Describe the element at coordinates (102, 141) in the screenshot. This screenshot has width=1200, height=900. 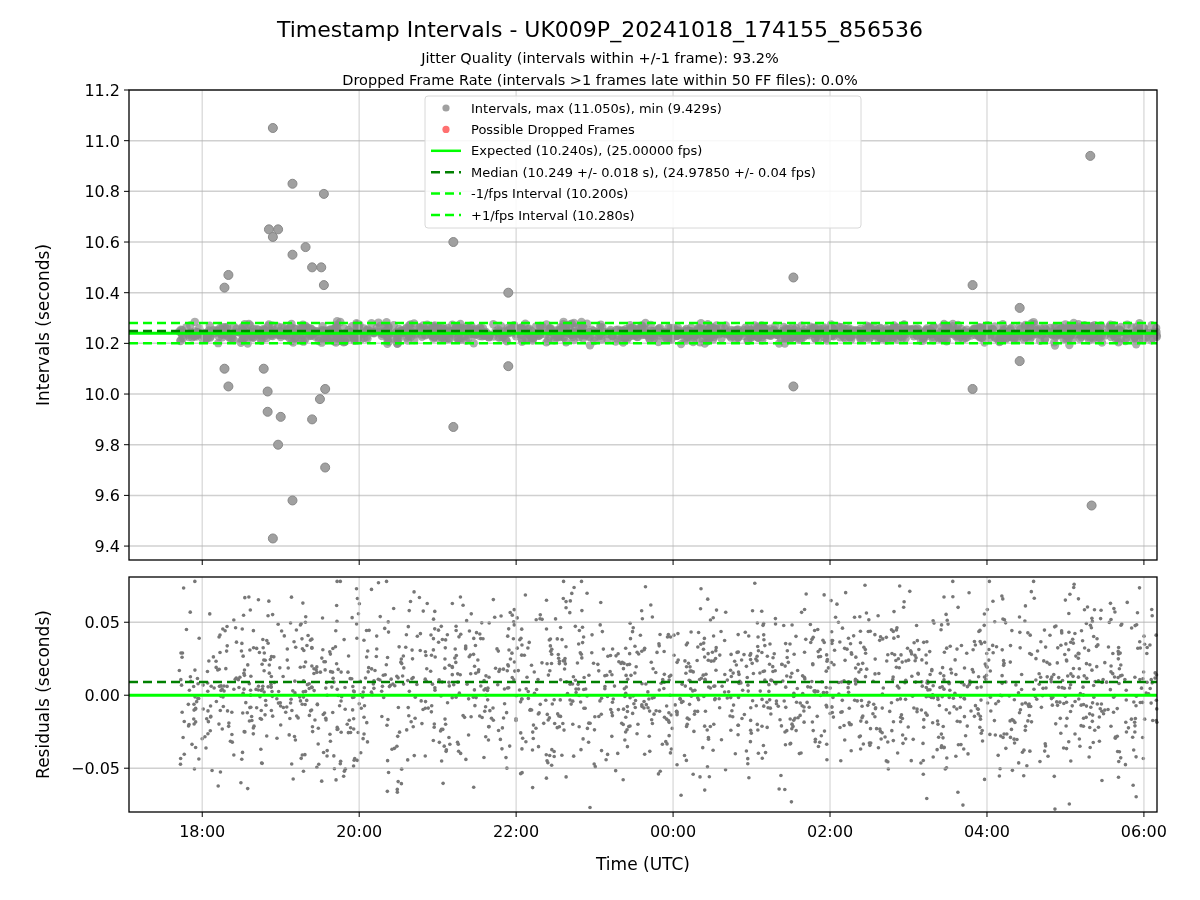
I see `y-tick-label: 11.0` at that location.